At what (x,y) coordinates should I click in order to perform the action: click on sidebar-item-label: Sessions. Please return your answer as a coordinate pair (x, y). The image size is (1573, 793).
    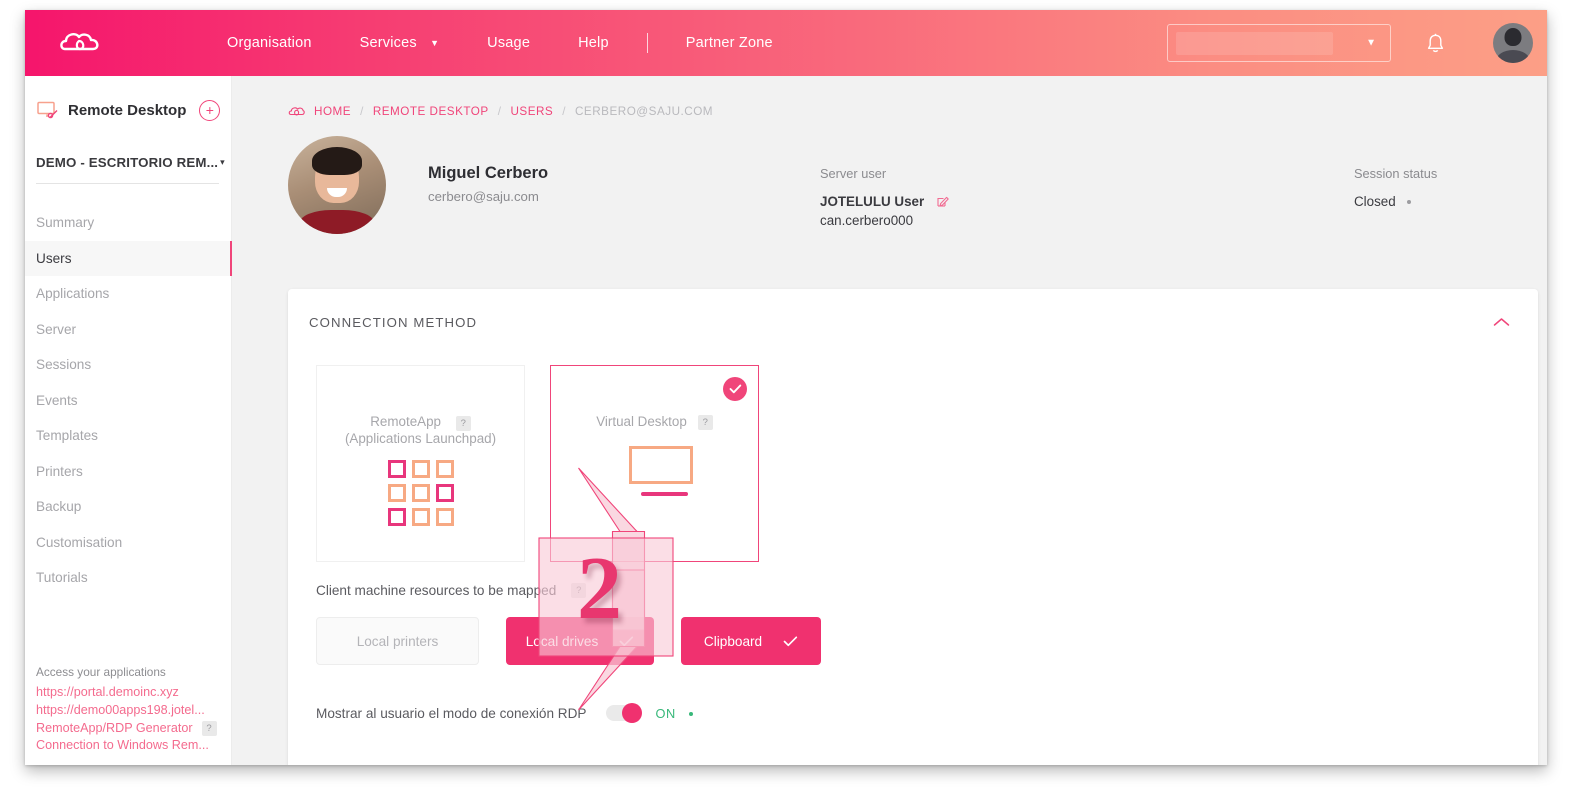
    Looking at the image, I should click on (64, 365).